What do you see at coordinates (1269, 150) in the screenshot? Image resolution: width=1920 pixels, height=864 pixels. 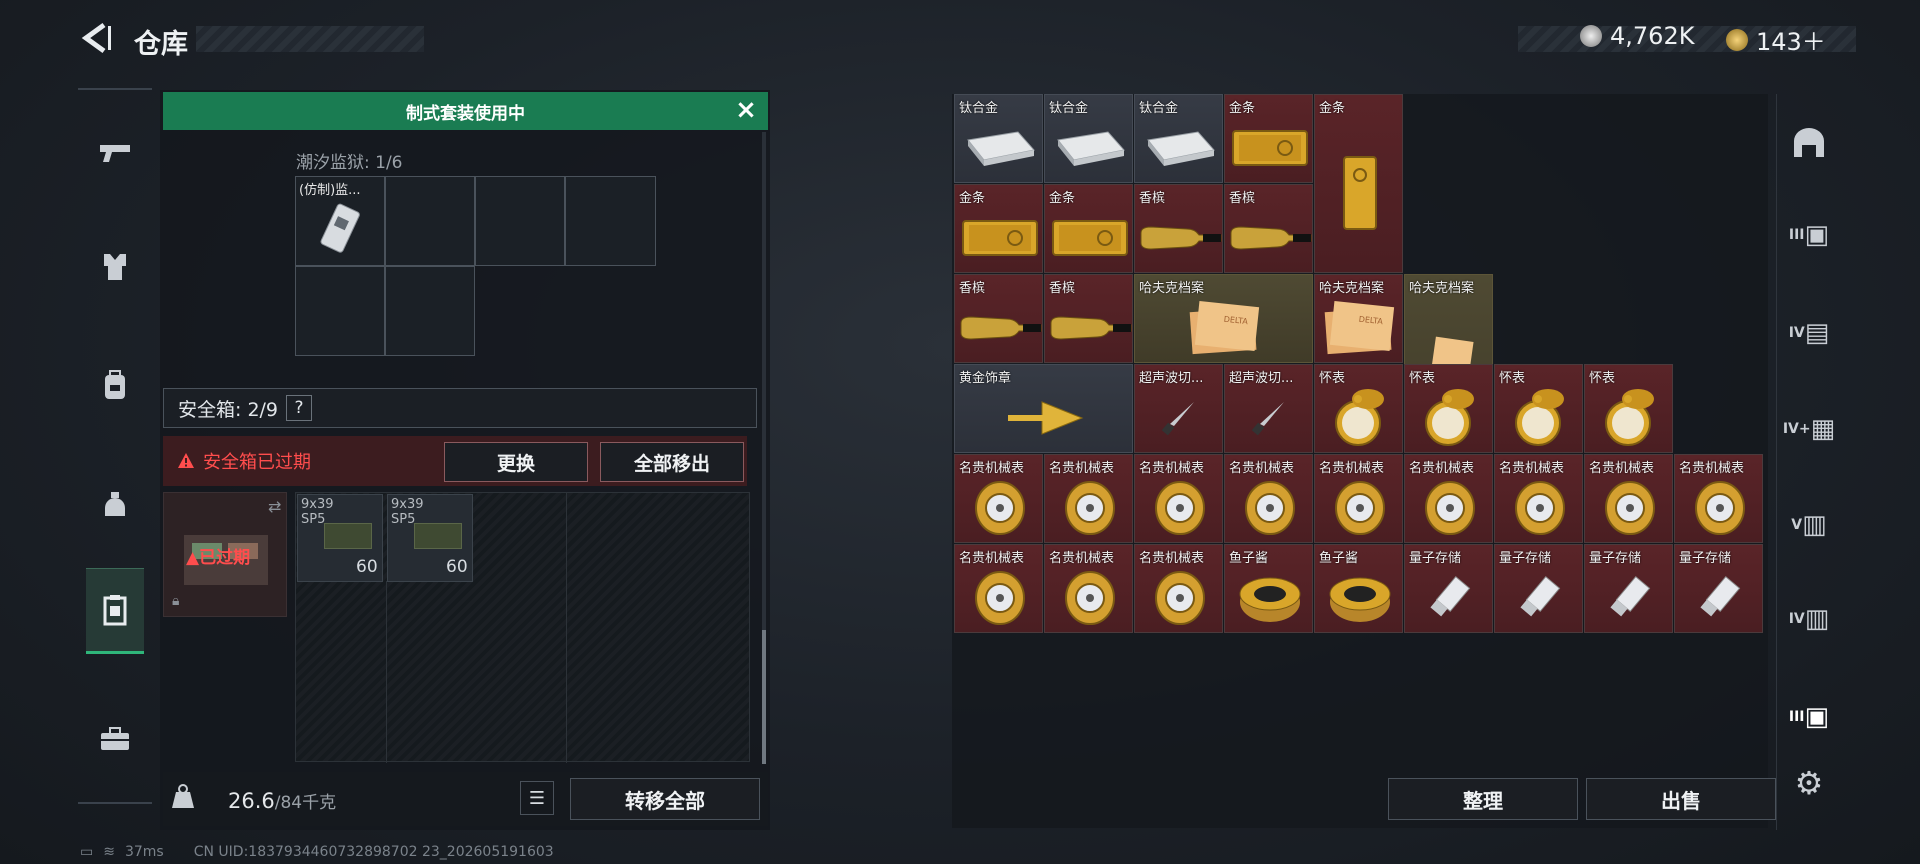 I see `bar-icon` at bounding box center [1269, 150].